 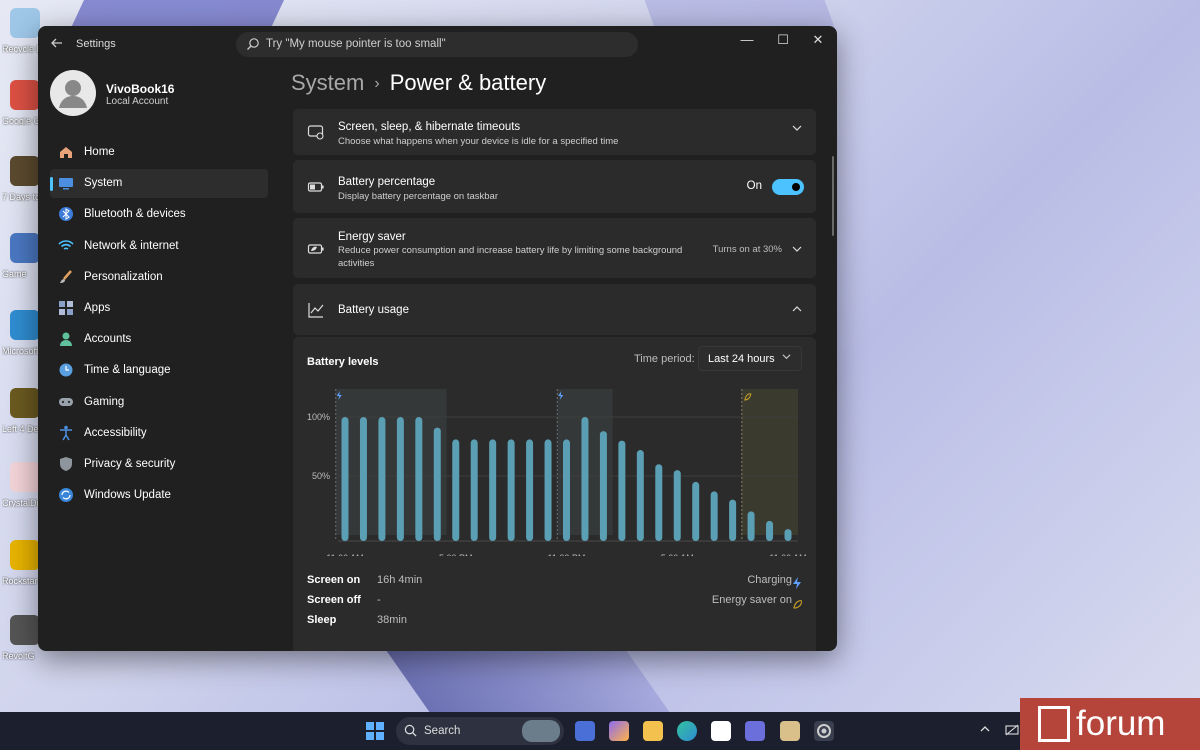 What do you see at coordinates (137, 101) in the screenshot?
I see `profile-account-type: Local Account` at bounding box center [137, 101].